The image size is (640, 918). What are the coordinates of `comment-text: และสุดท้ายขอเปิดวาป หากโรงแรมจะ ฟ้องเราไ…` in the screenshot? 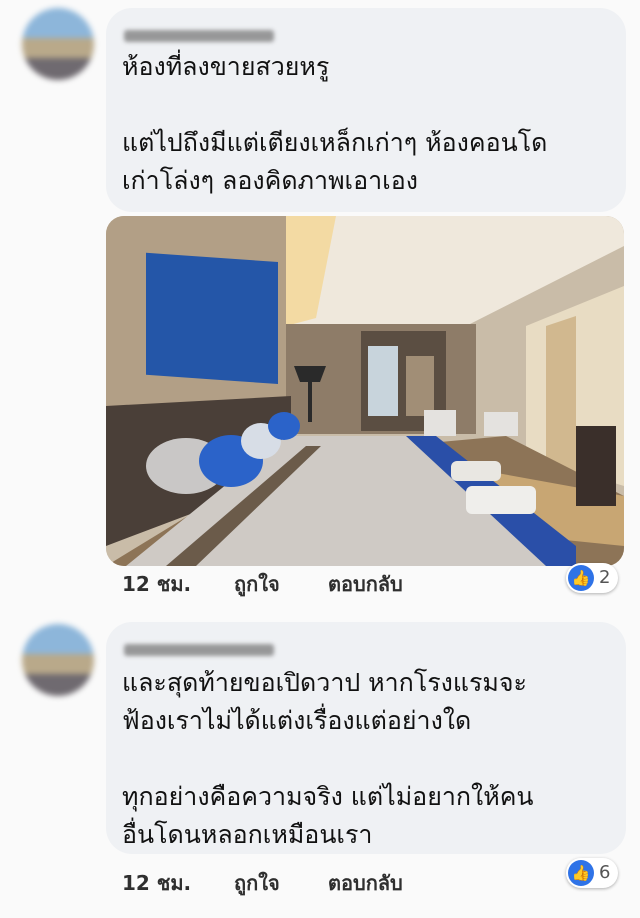 It's located at (328, 758).